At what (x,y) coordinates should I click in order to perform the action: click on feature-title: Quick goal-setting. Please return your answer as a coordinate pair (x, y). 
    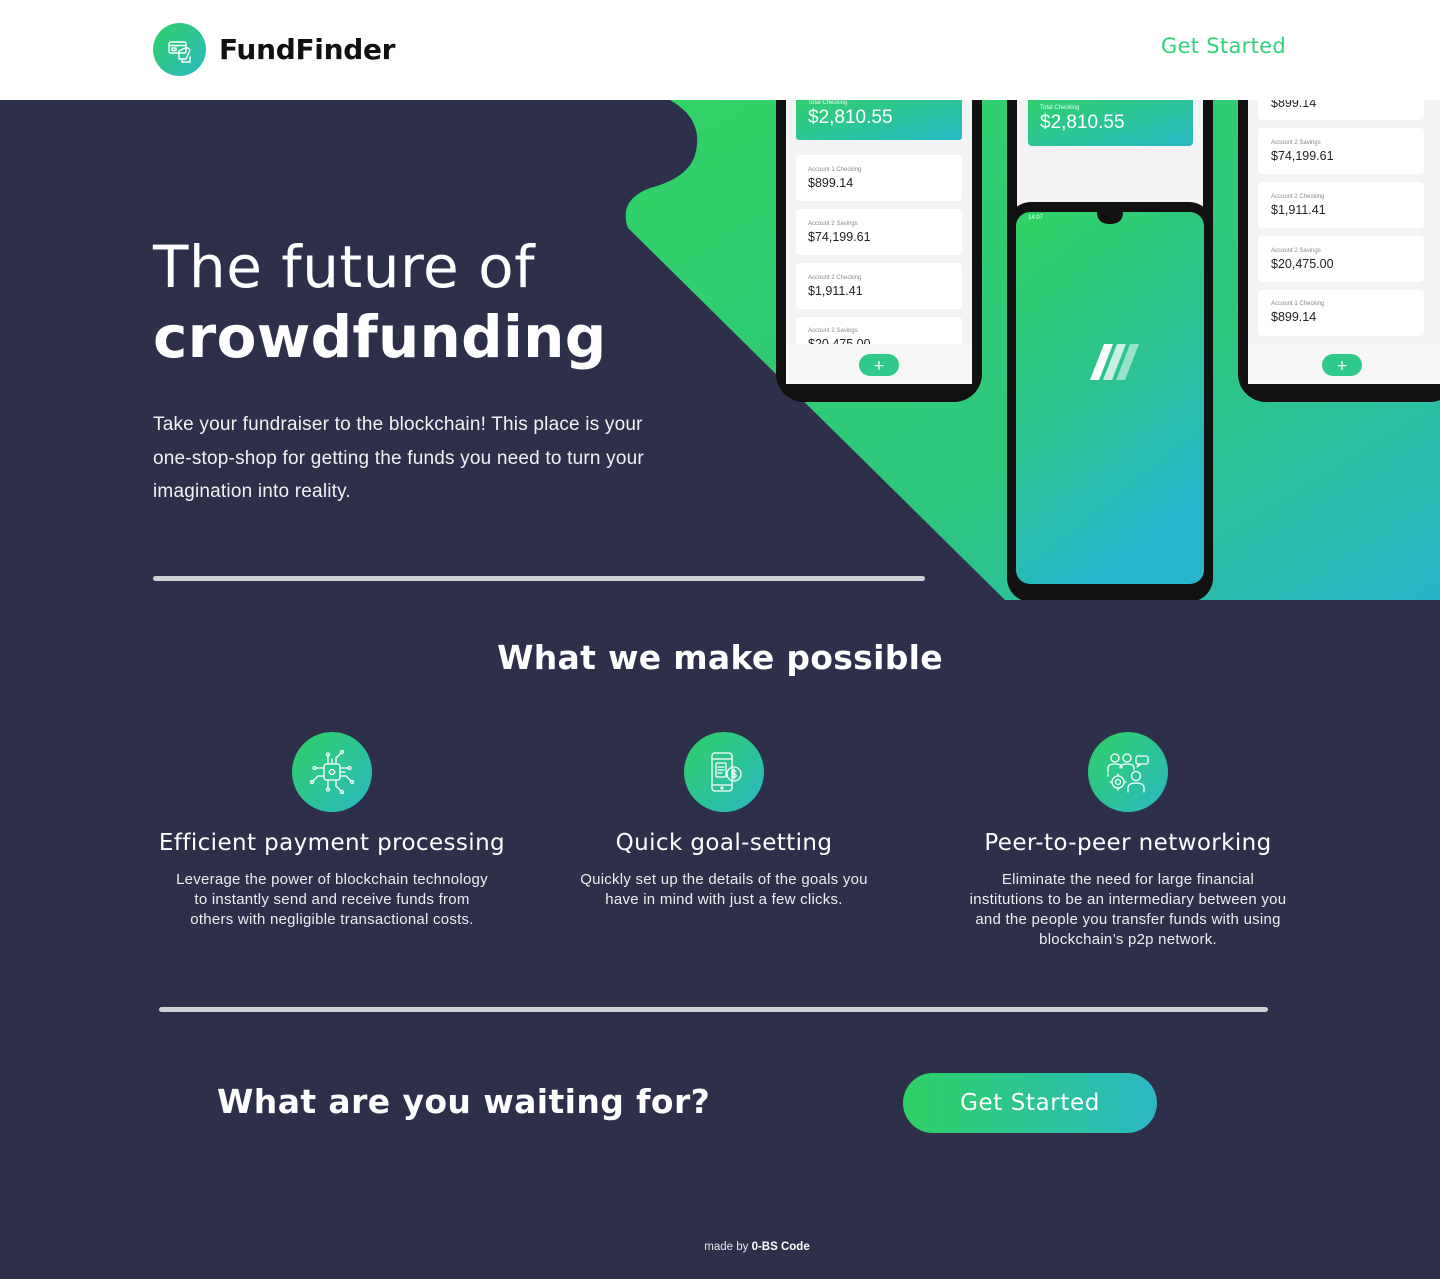
    Looking at the image, I should click on (724, 843).